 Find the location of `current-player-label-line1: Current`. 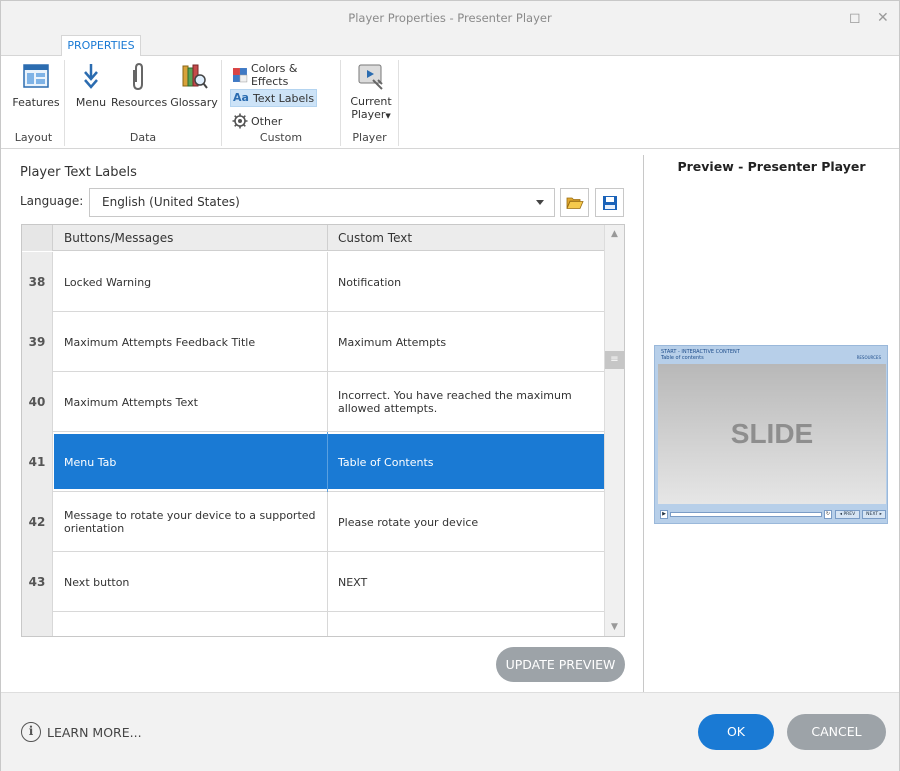

current-player-label-line1: Current is located at coordinates (371, 101).